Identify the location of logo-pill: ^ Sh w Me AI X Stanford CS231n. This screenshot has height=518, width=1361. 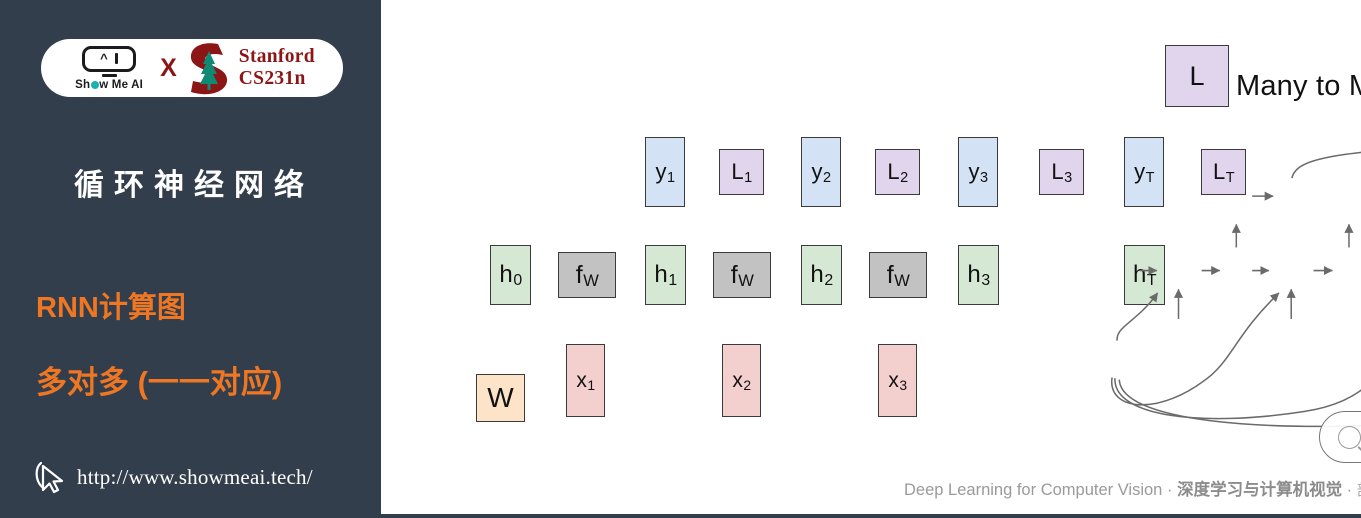
(192, 68).